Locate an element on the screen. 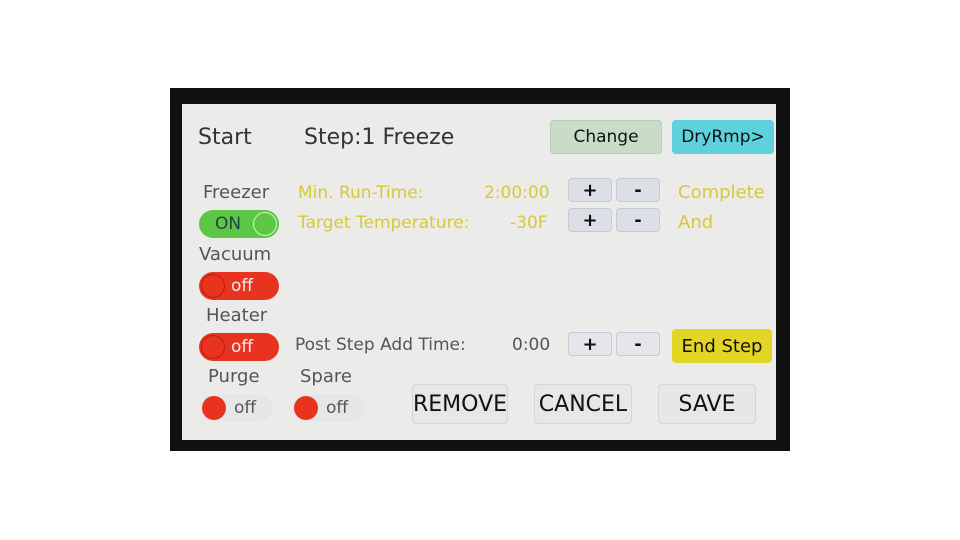  cancel-button: CANCEL is located at coordinates (583, 404).